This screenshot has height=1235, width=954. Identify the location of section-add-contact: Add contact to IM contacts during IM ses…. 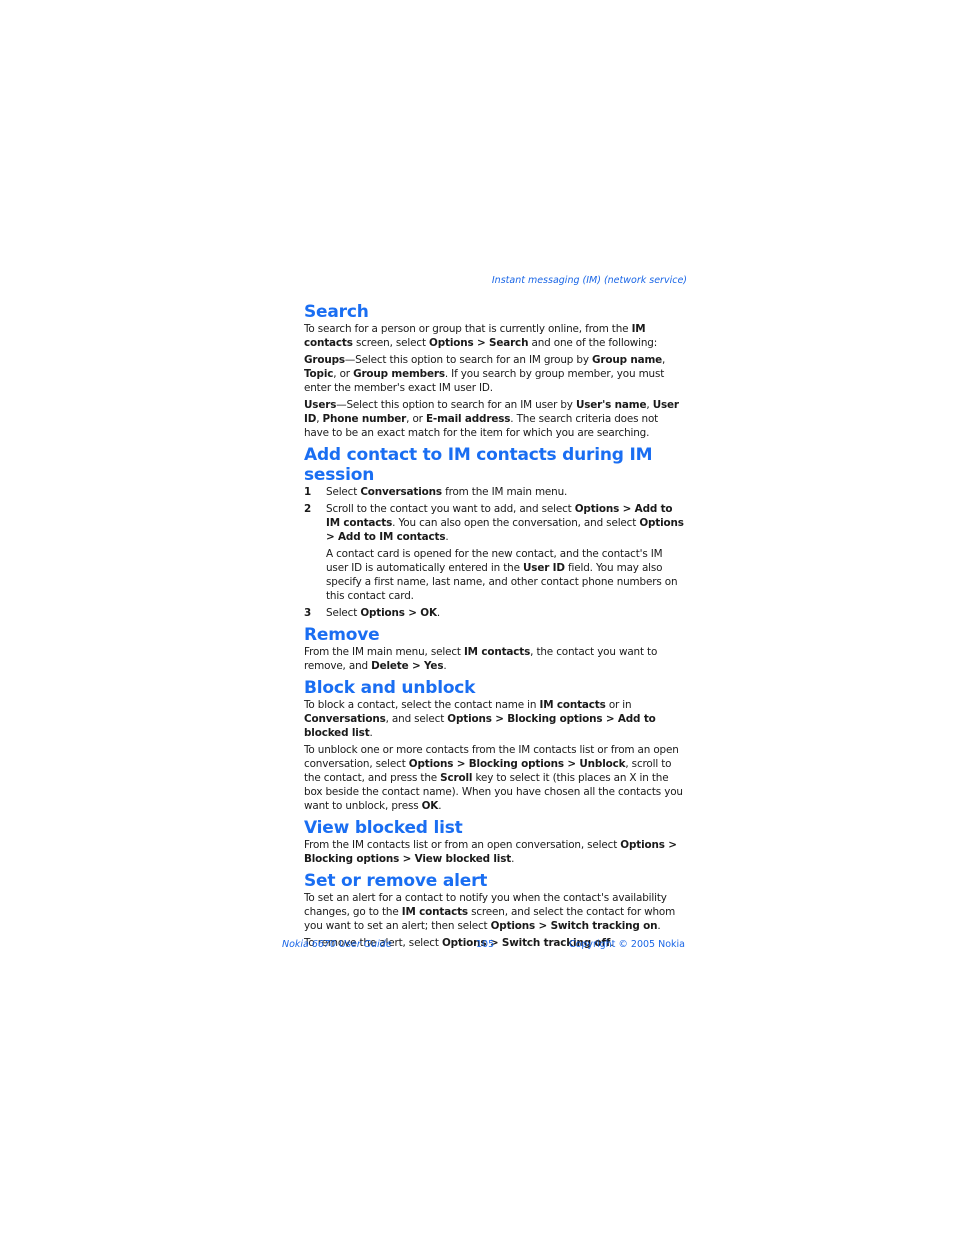
(494, 532).